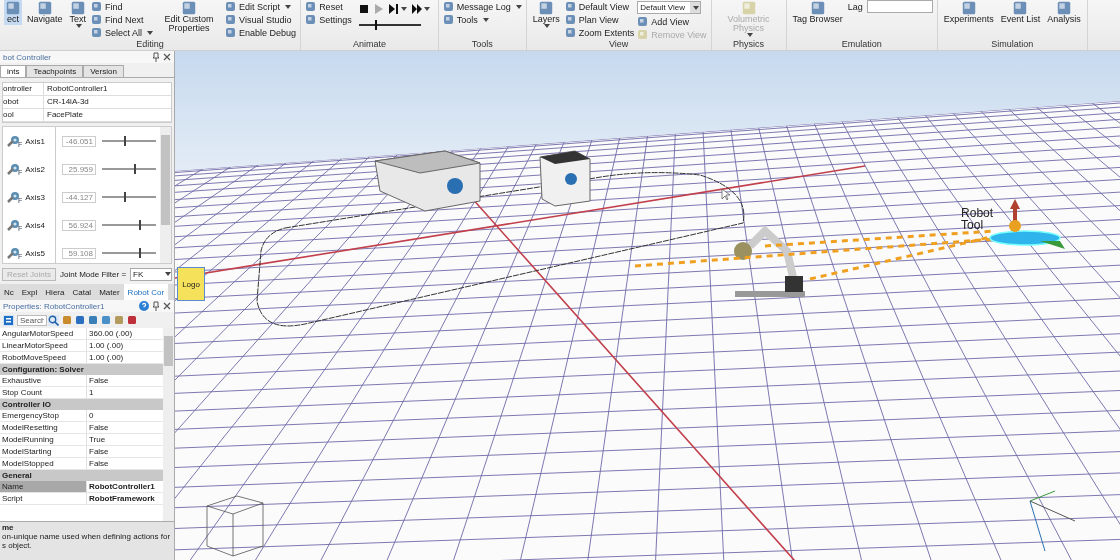 The height and width of the screenshot is (560, 1120). I want to click on property-name: ModelResetting, so click(43, 427).